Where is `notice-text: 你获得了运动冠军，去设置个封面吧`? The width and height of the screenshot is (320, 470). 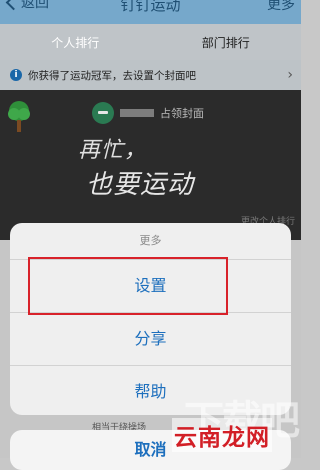 notice-text: 你获得了运动冠军，去设置个封面吧 is located at coordinates (112, 75).